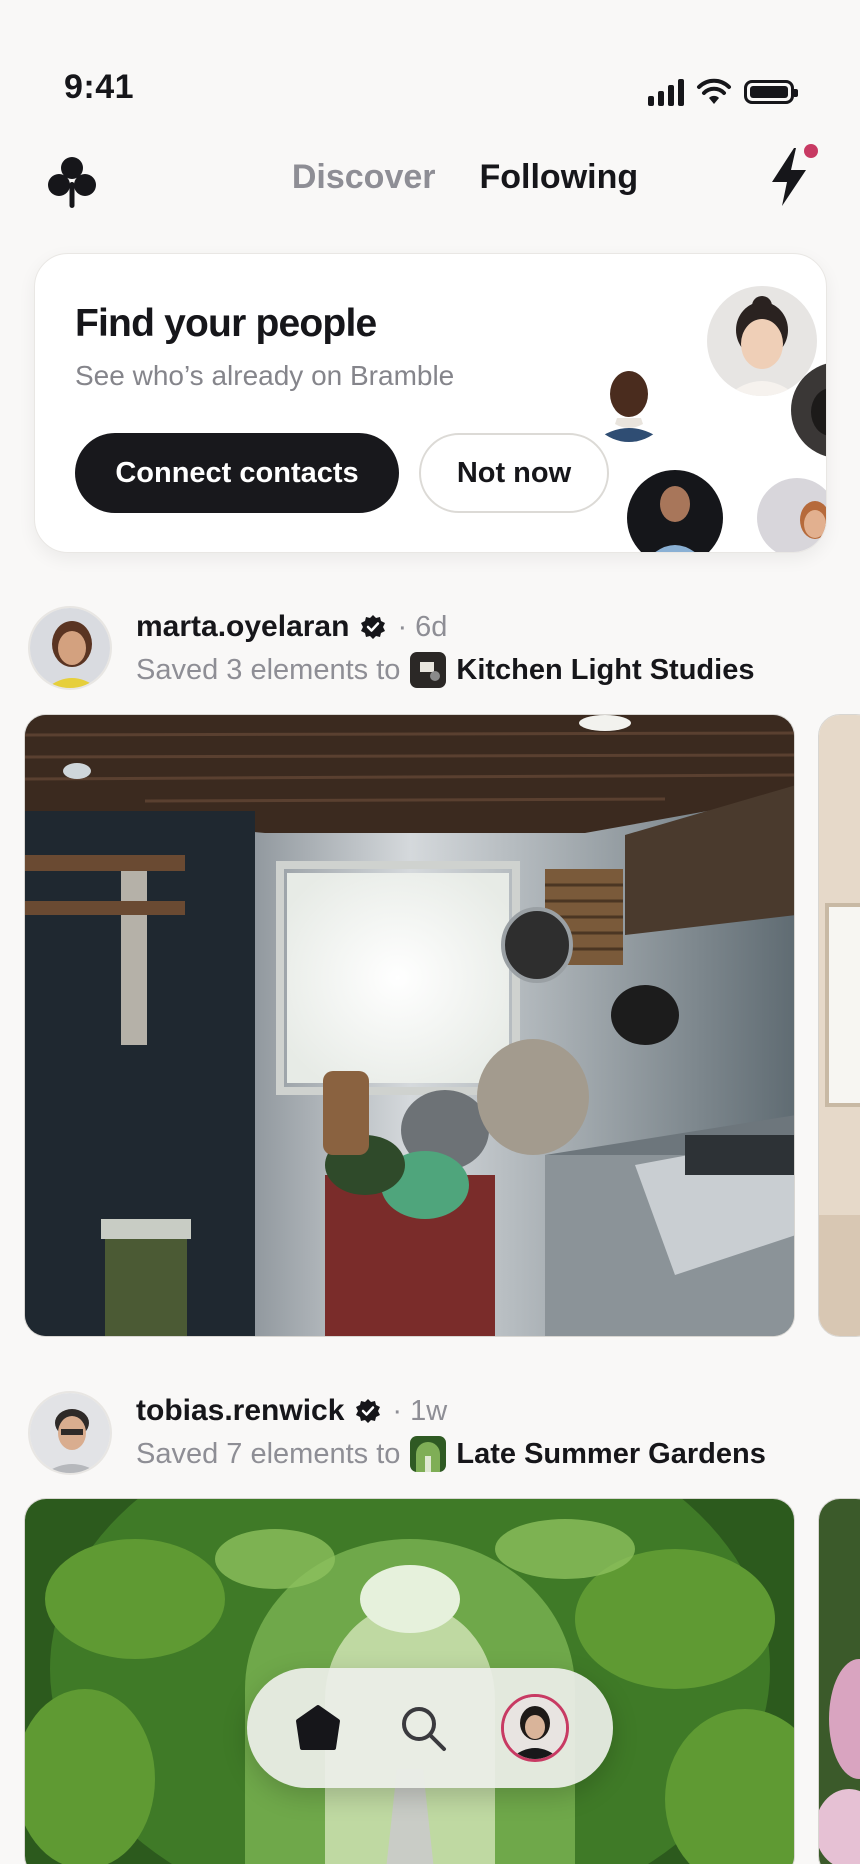 Image resolution: width=860 pixels, height=1864 pixels. I want to click on post-username: tobias.renwick, so click(240, 1411).